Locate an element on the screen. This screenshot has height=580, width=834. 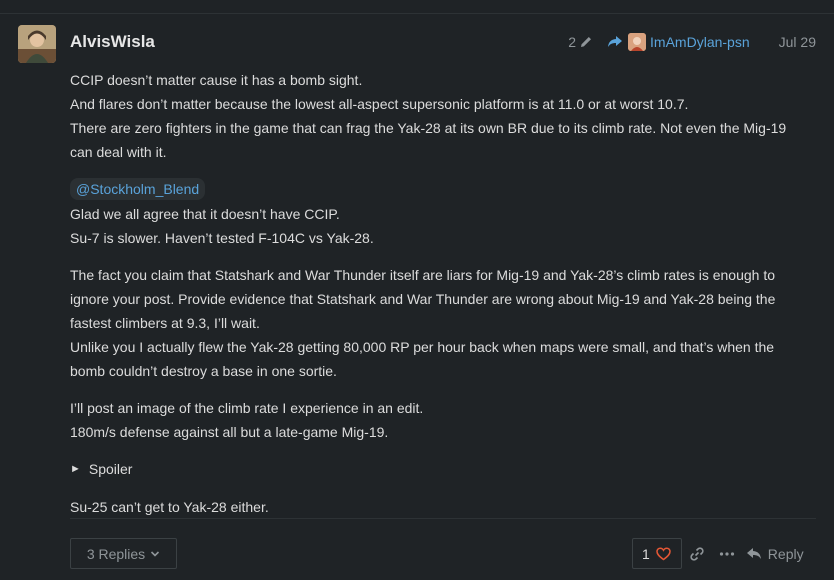
post-date: Jul 29 is located at coordinates (797, 42).